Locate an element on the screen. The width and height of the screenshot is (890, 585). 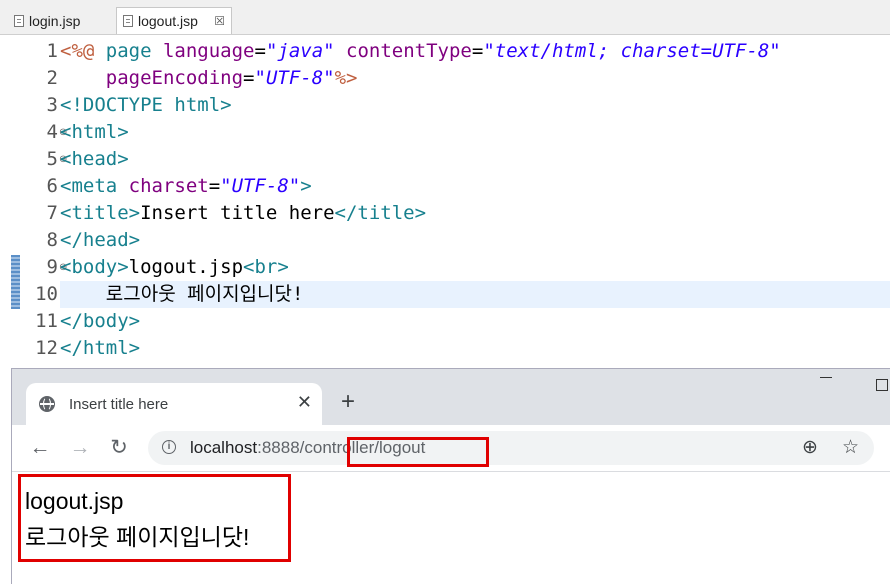
browser-tab-title: Insert title here is located at coordinates (119, 404).